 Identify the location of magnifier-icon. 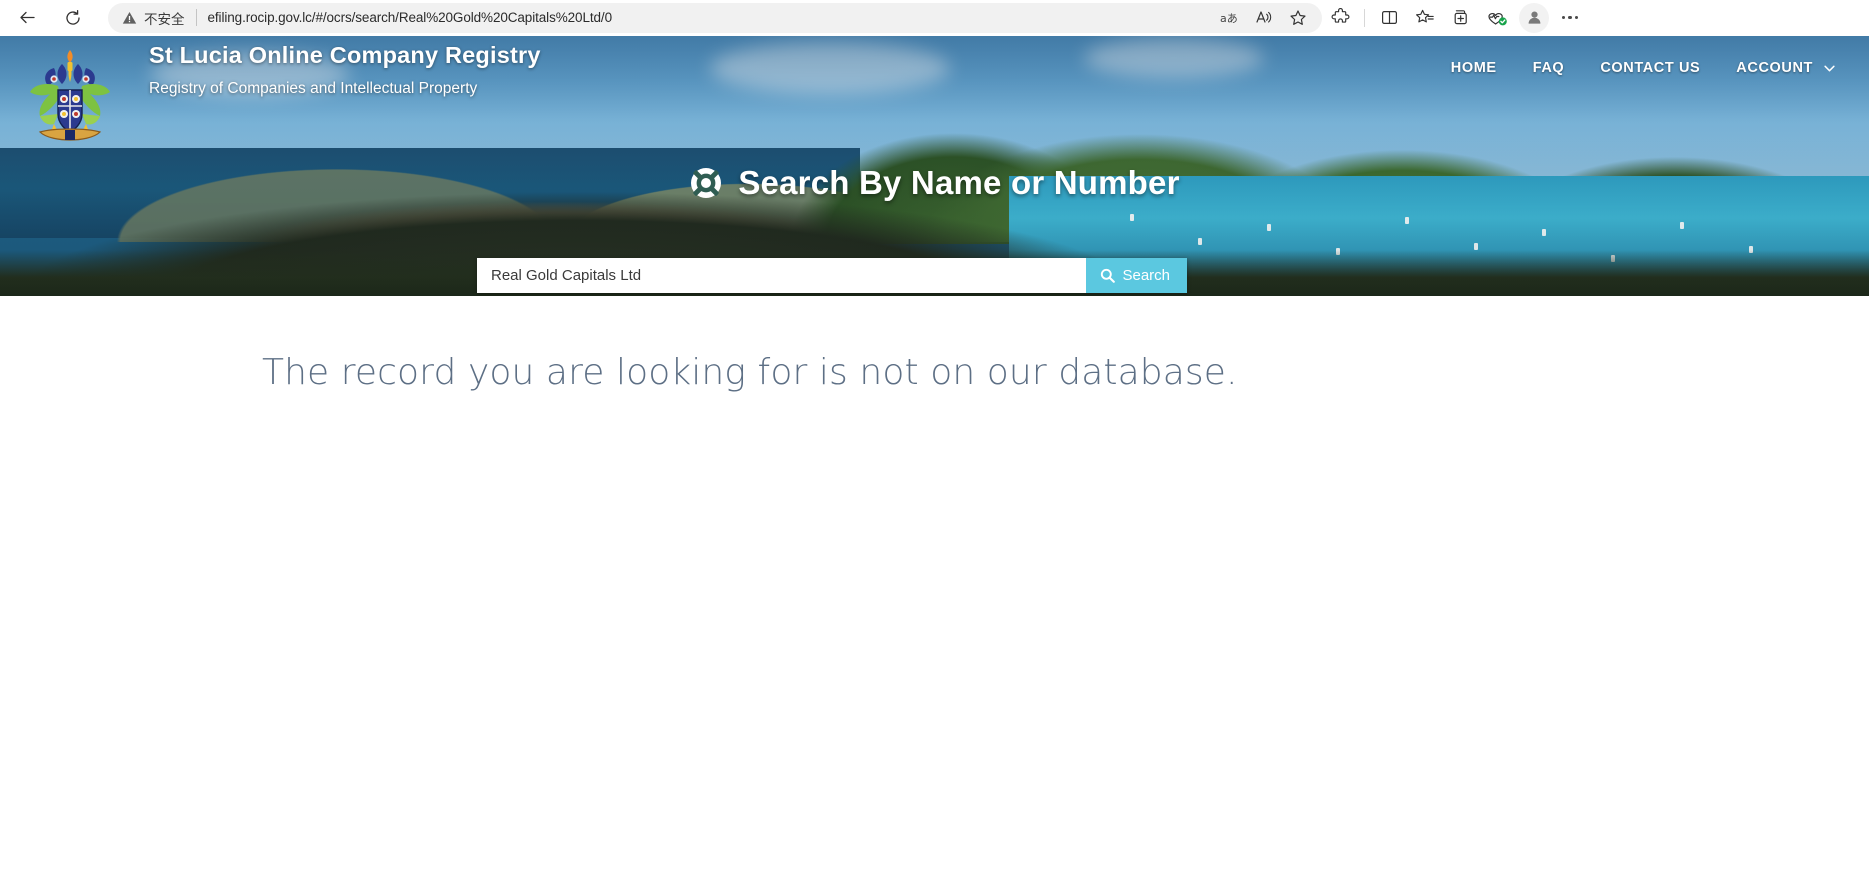
(1108, 275).